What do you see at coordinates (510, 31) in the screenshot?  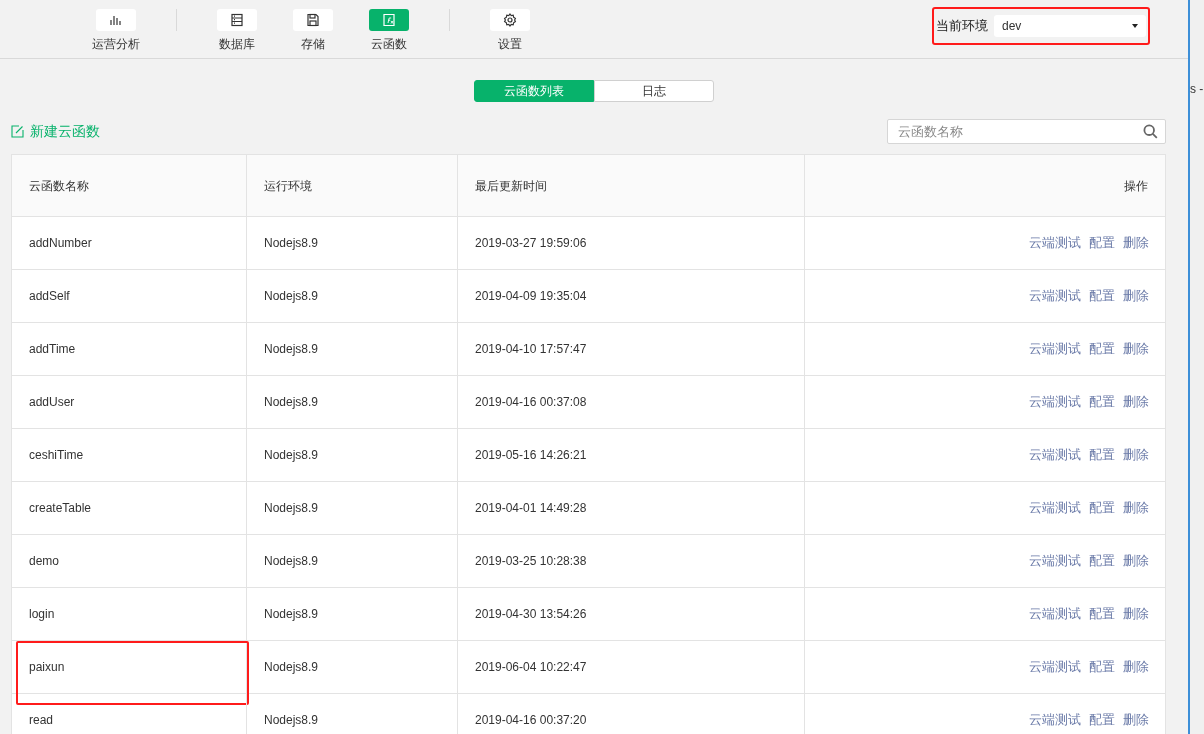 I see `toolbar-tab: 设置` at bounding box center [510, 31].